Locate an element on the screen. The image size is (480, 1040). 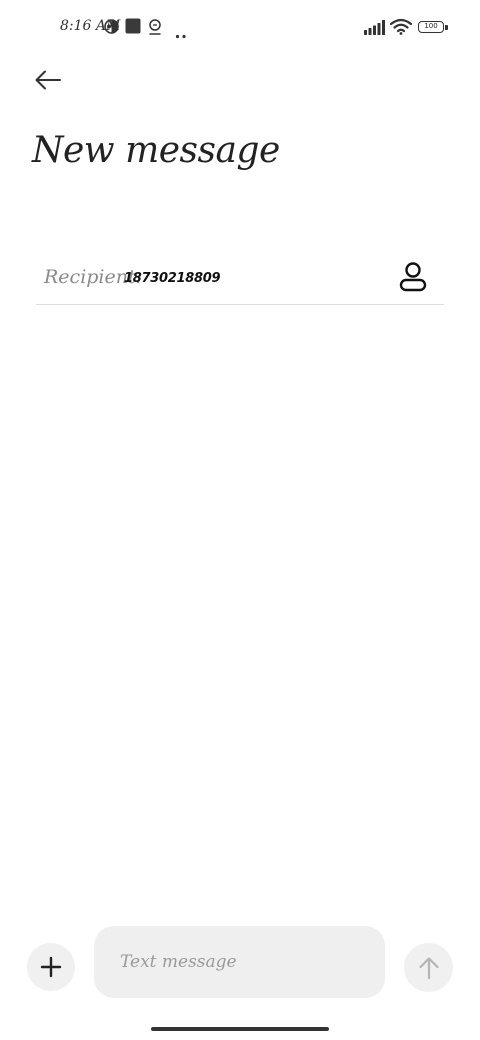
square-app-icon is located at coordinates (133, 28).